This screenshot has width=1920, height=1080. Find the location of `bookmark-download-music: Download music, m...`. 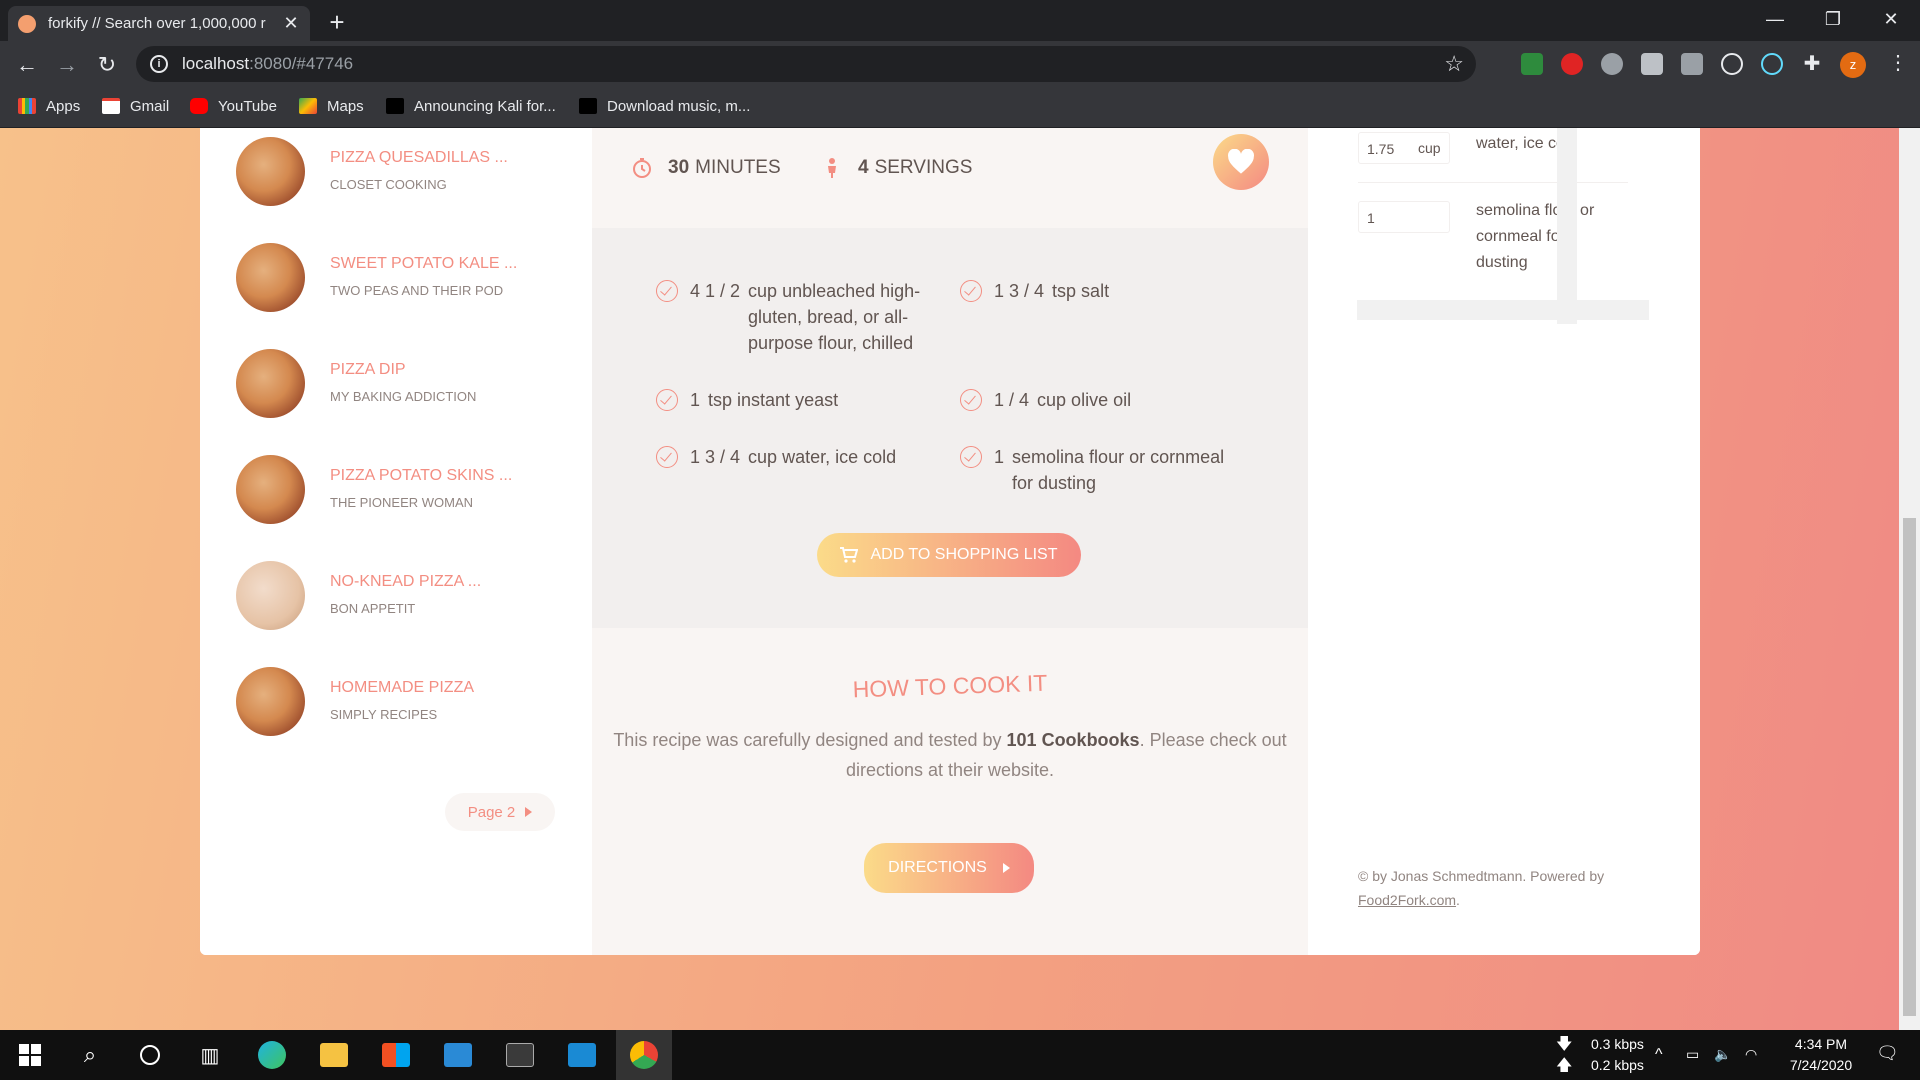

bookmark-download-music: Download music, m... is located at coordinates (664, 106).